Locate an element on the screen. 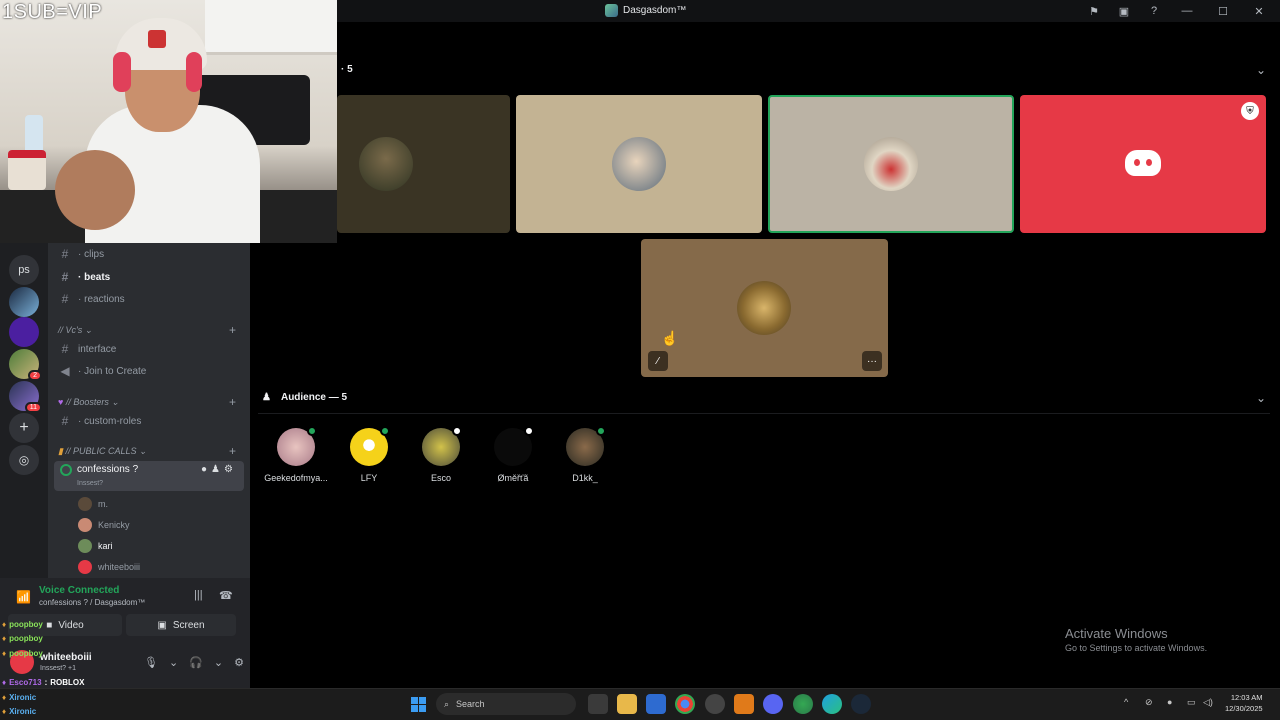  file-explorer-icon is located at coordinates (627, 704).